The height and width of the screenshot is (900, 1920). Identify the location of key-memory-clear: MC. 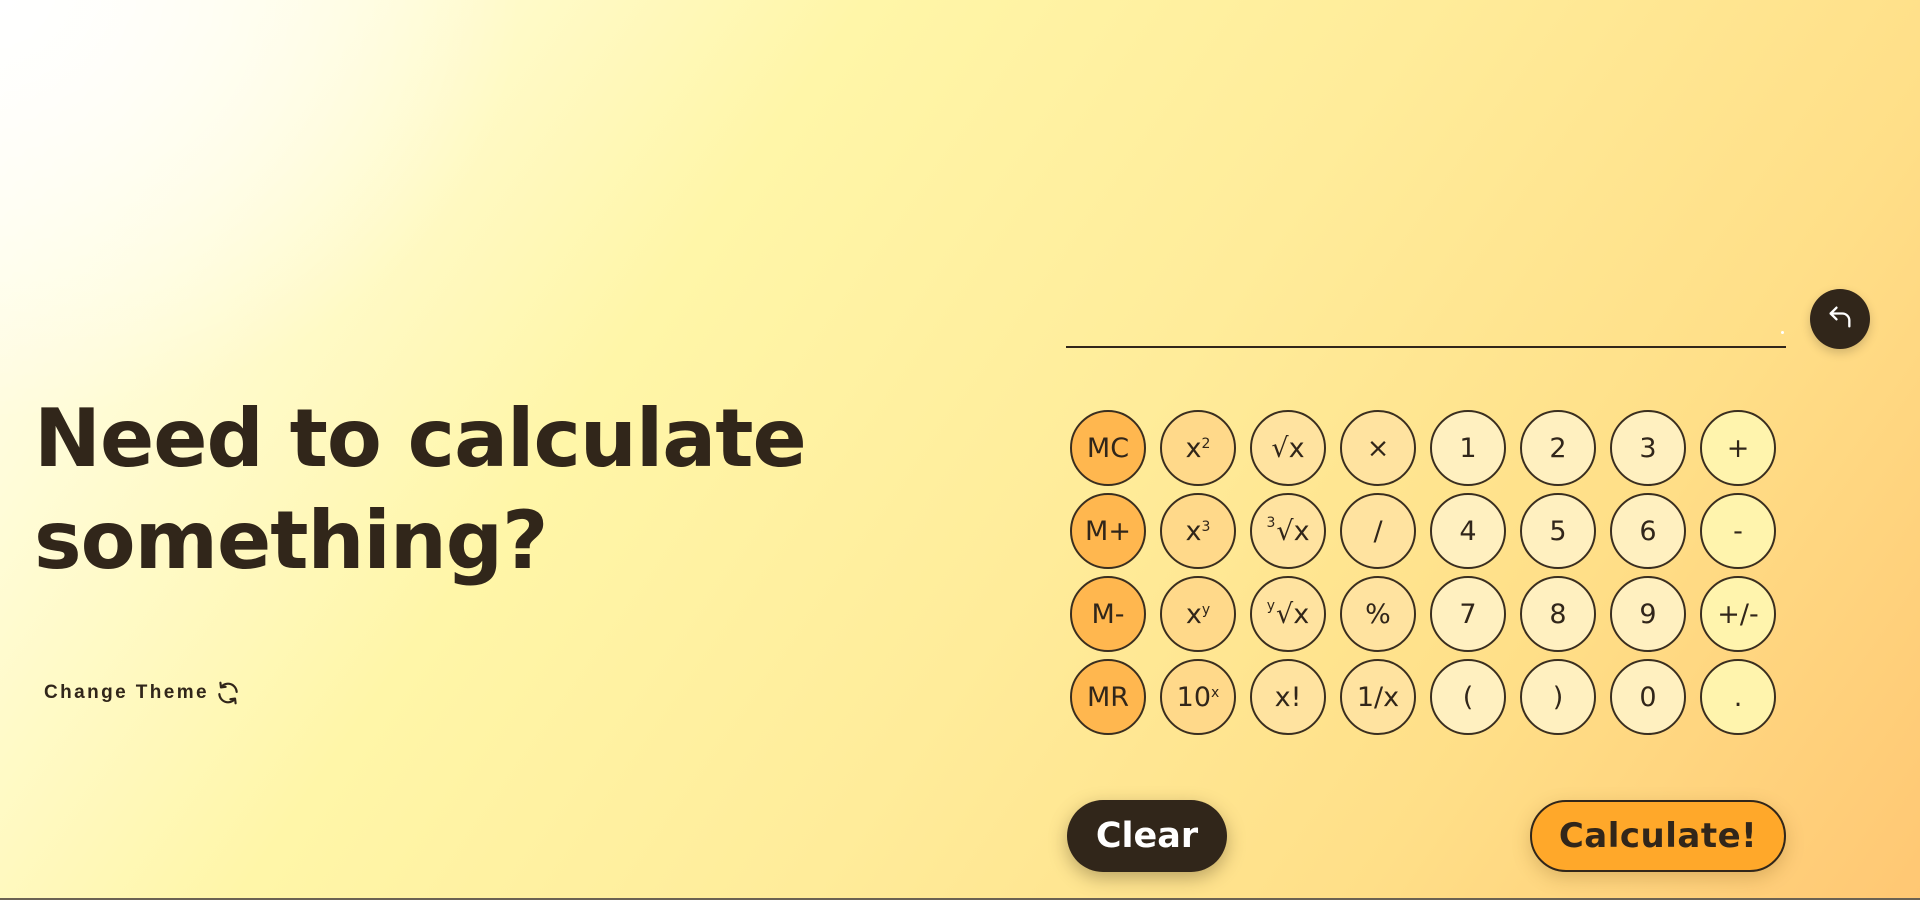
(1108, 448).